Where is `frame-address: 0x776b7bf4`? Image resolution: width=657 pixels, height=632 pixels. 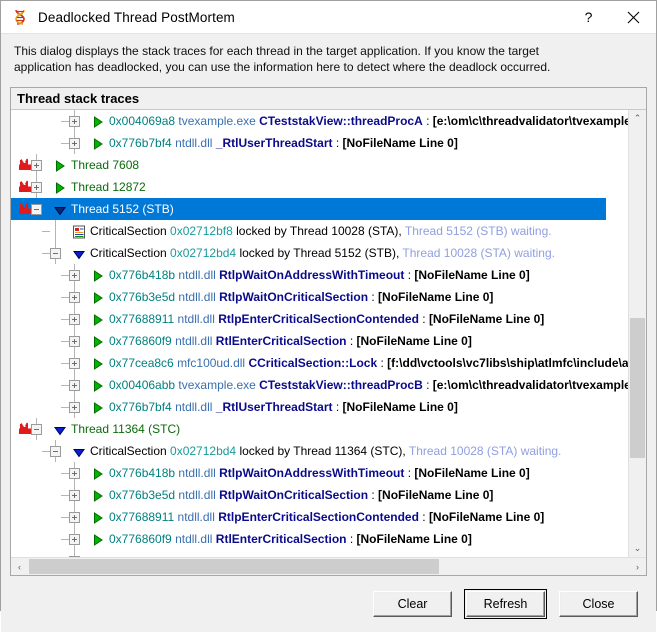
frame-address: 0x776b7bf4 is located at coordinates (140, 143).